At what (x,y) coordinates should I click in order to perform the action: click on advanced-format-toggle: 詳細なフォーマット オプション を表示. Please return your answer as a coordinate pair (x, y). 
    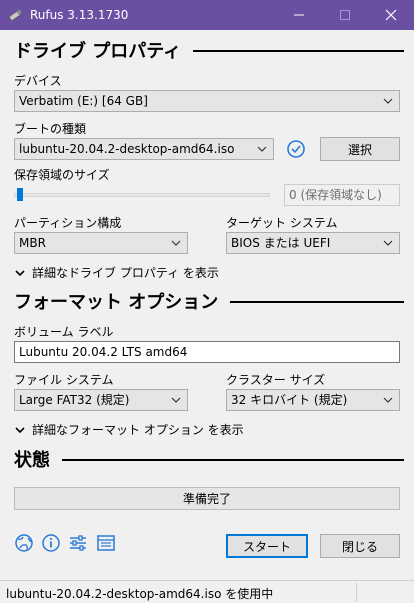
    Looking at the image, I should click on (129, 429).